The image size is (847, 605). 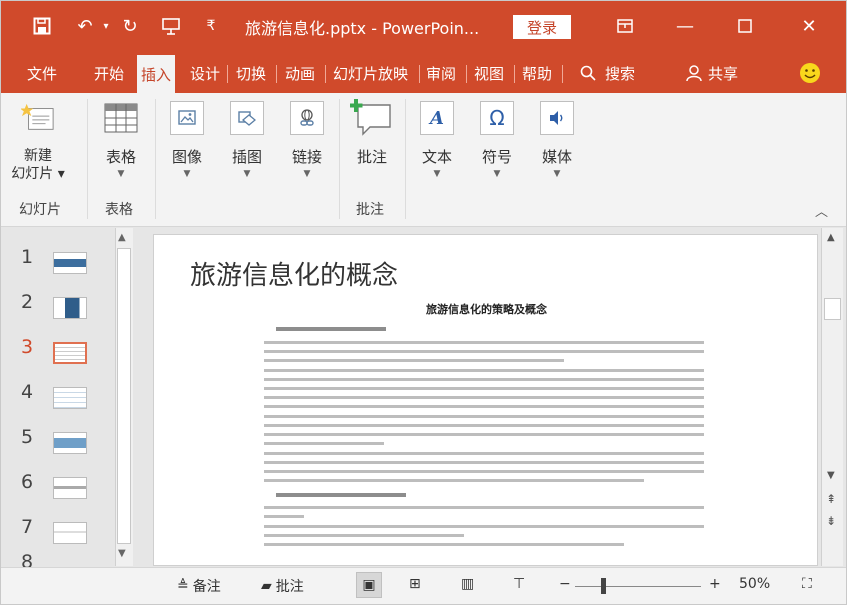 What do you see at coordinates (120, 157) in the screenshot?
I see `table-label: 表格` at bounding box center [120, 157].